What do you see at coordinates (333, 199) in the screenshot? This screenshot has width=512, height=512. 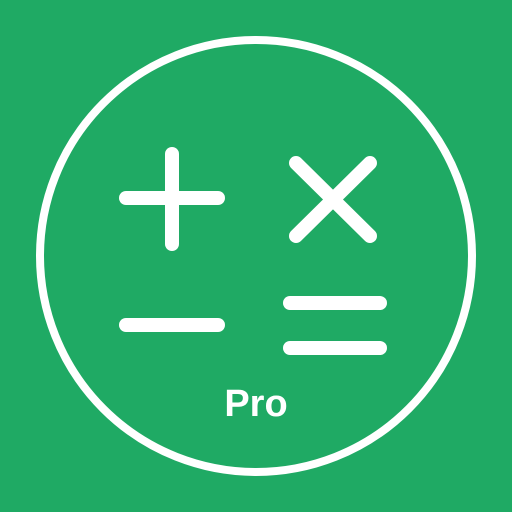 I see `multiply-icon` at bounding box center [333, 199].